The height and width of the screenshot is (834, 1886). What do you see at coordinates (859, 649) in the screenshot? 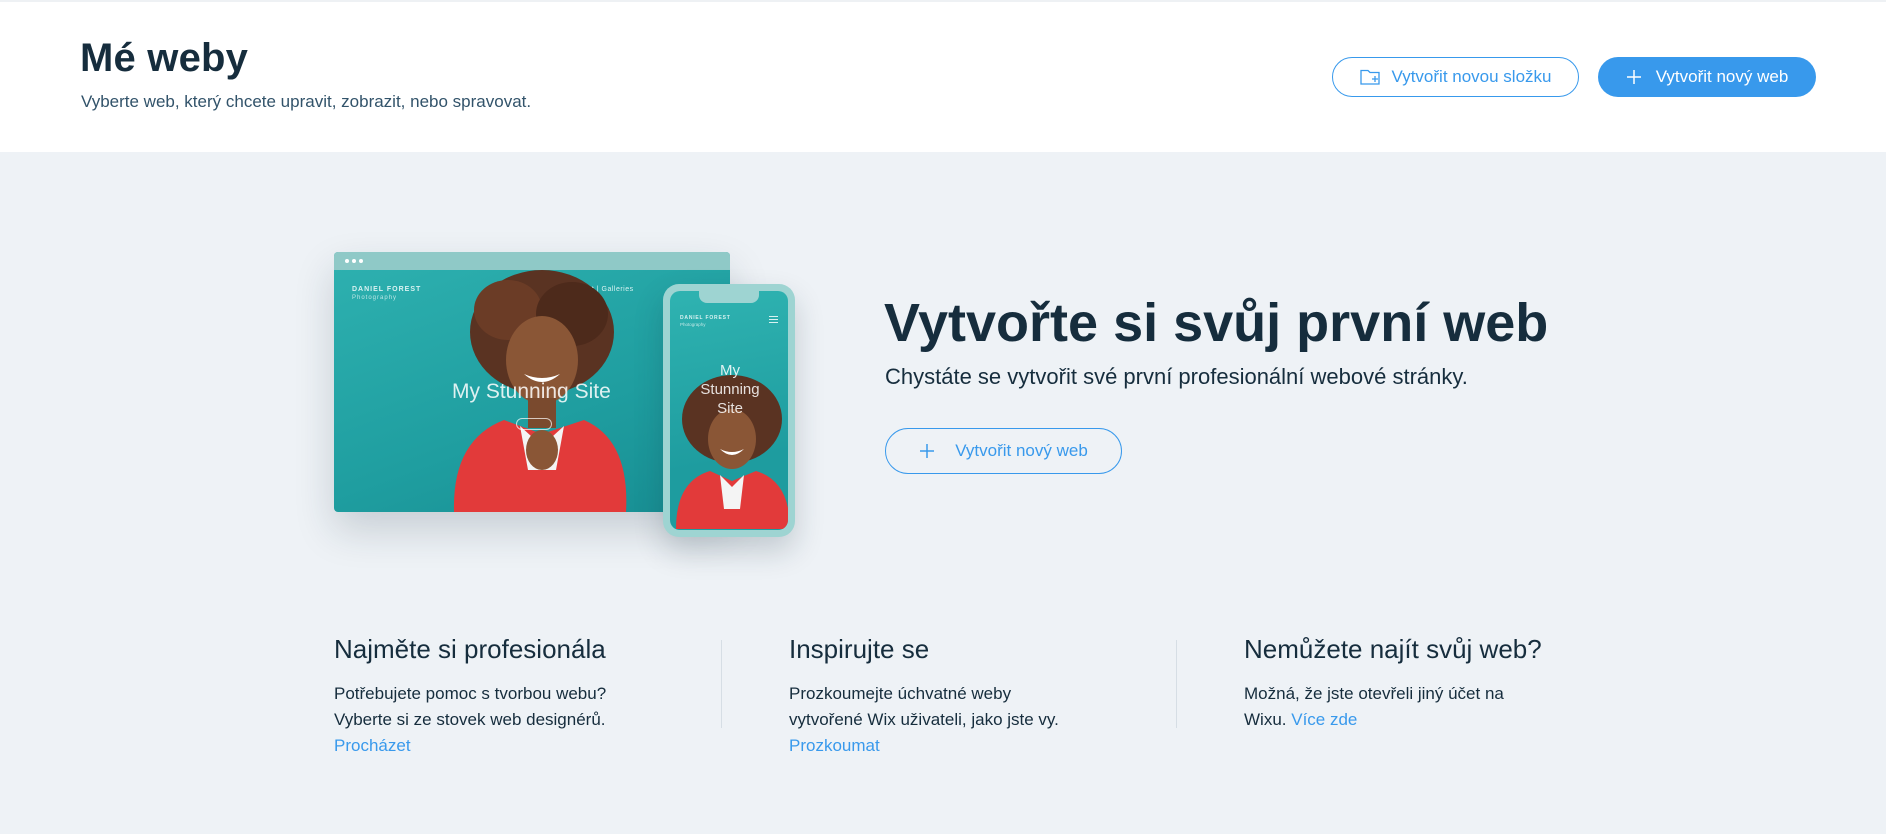
I see `inspiration-heading: Inspirujte se` at bounding box center [859, 649].